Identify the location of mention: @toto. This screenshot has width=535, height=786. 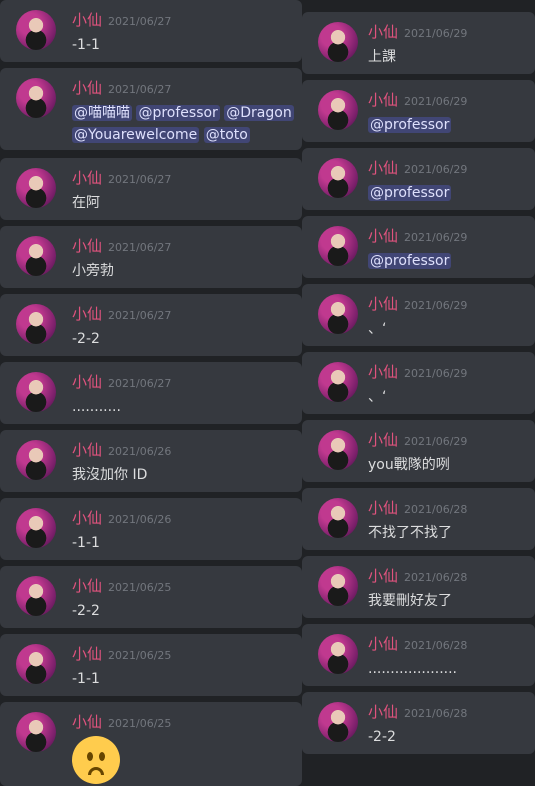
(226, 135).